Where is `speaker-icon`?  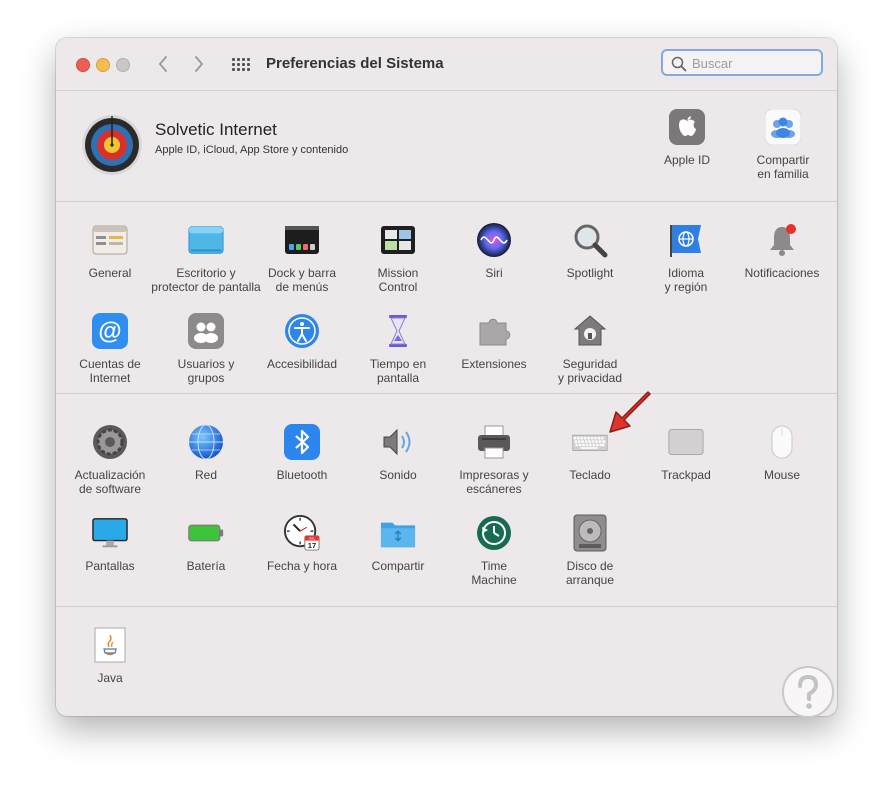
speaker-icon is located at coordinates (398, 442).